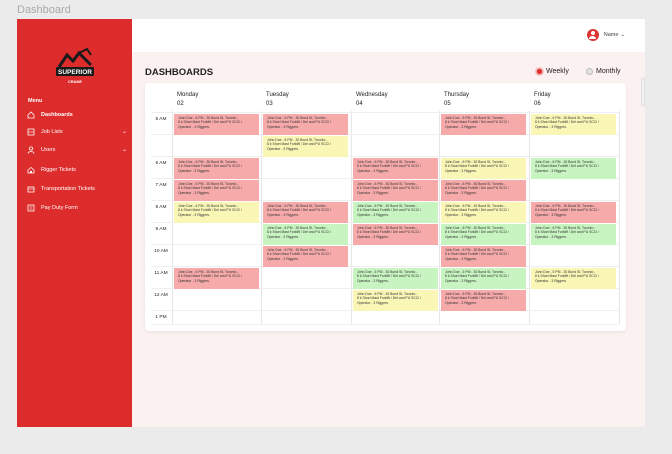  I want to click on sidebar-item-pay-duty-form: Pay Duty Form, so click(77, 208).